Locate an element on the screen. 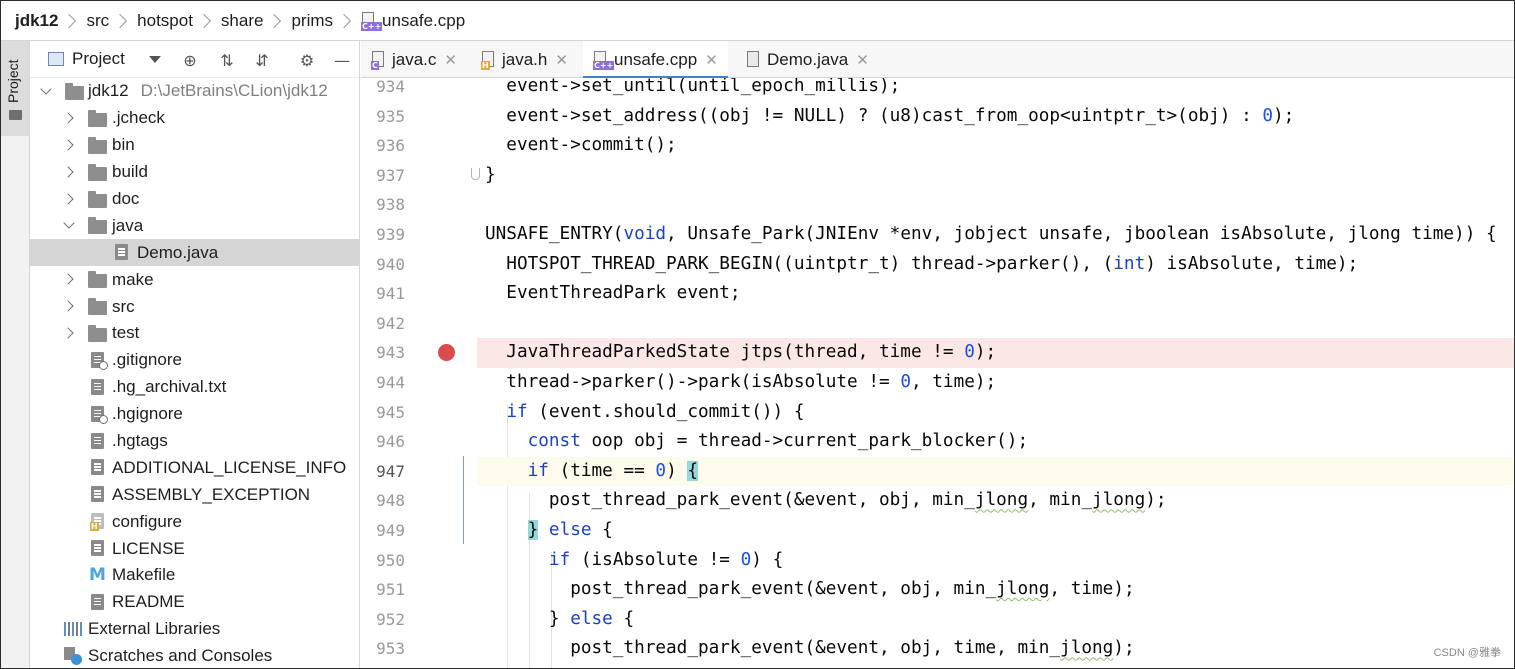  tree-item-demo-java: Demo.java is located at coordinates (194, 253).